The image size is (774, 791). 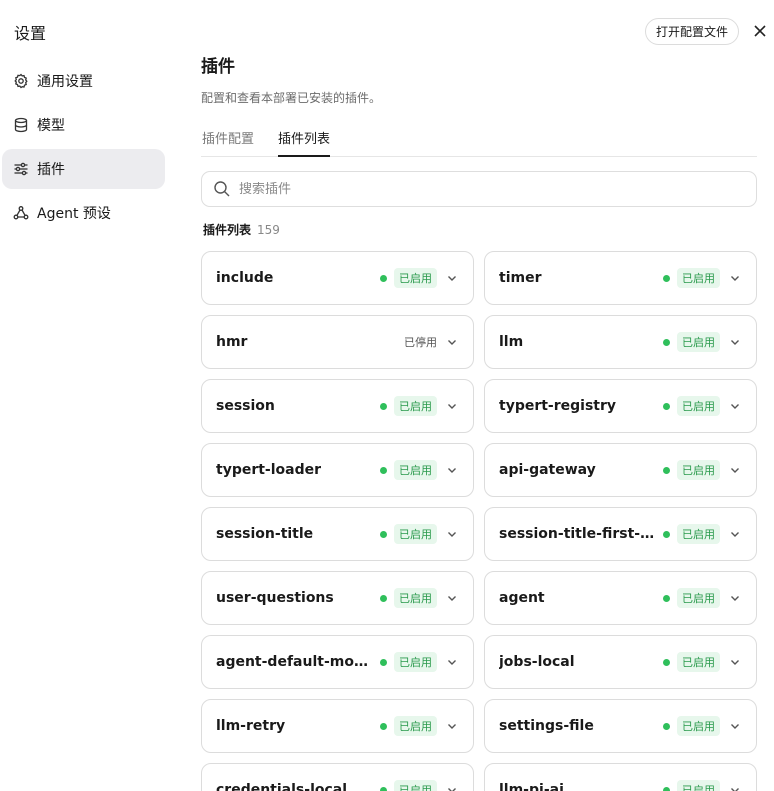 I want to click on plugin-card: user-questions 已启用, so click(x=337, y=598).